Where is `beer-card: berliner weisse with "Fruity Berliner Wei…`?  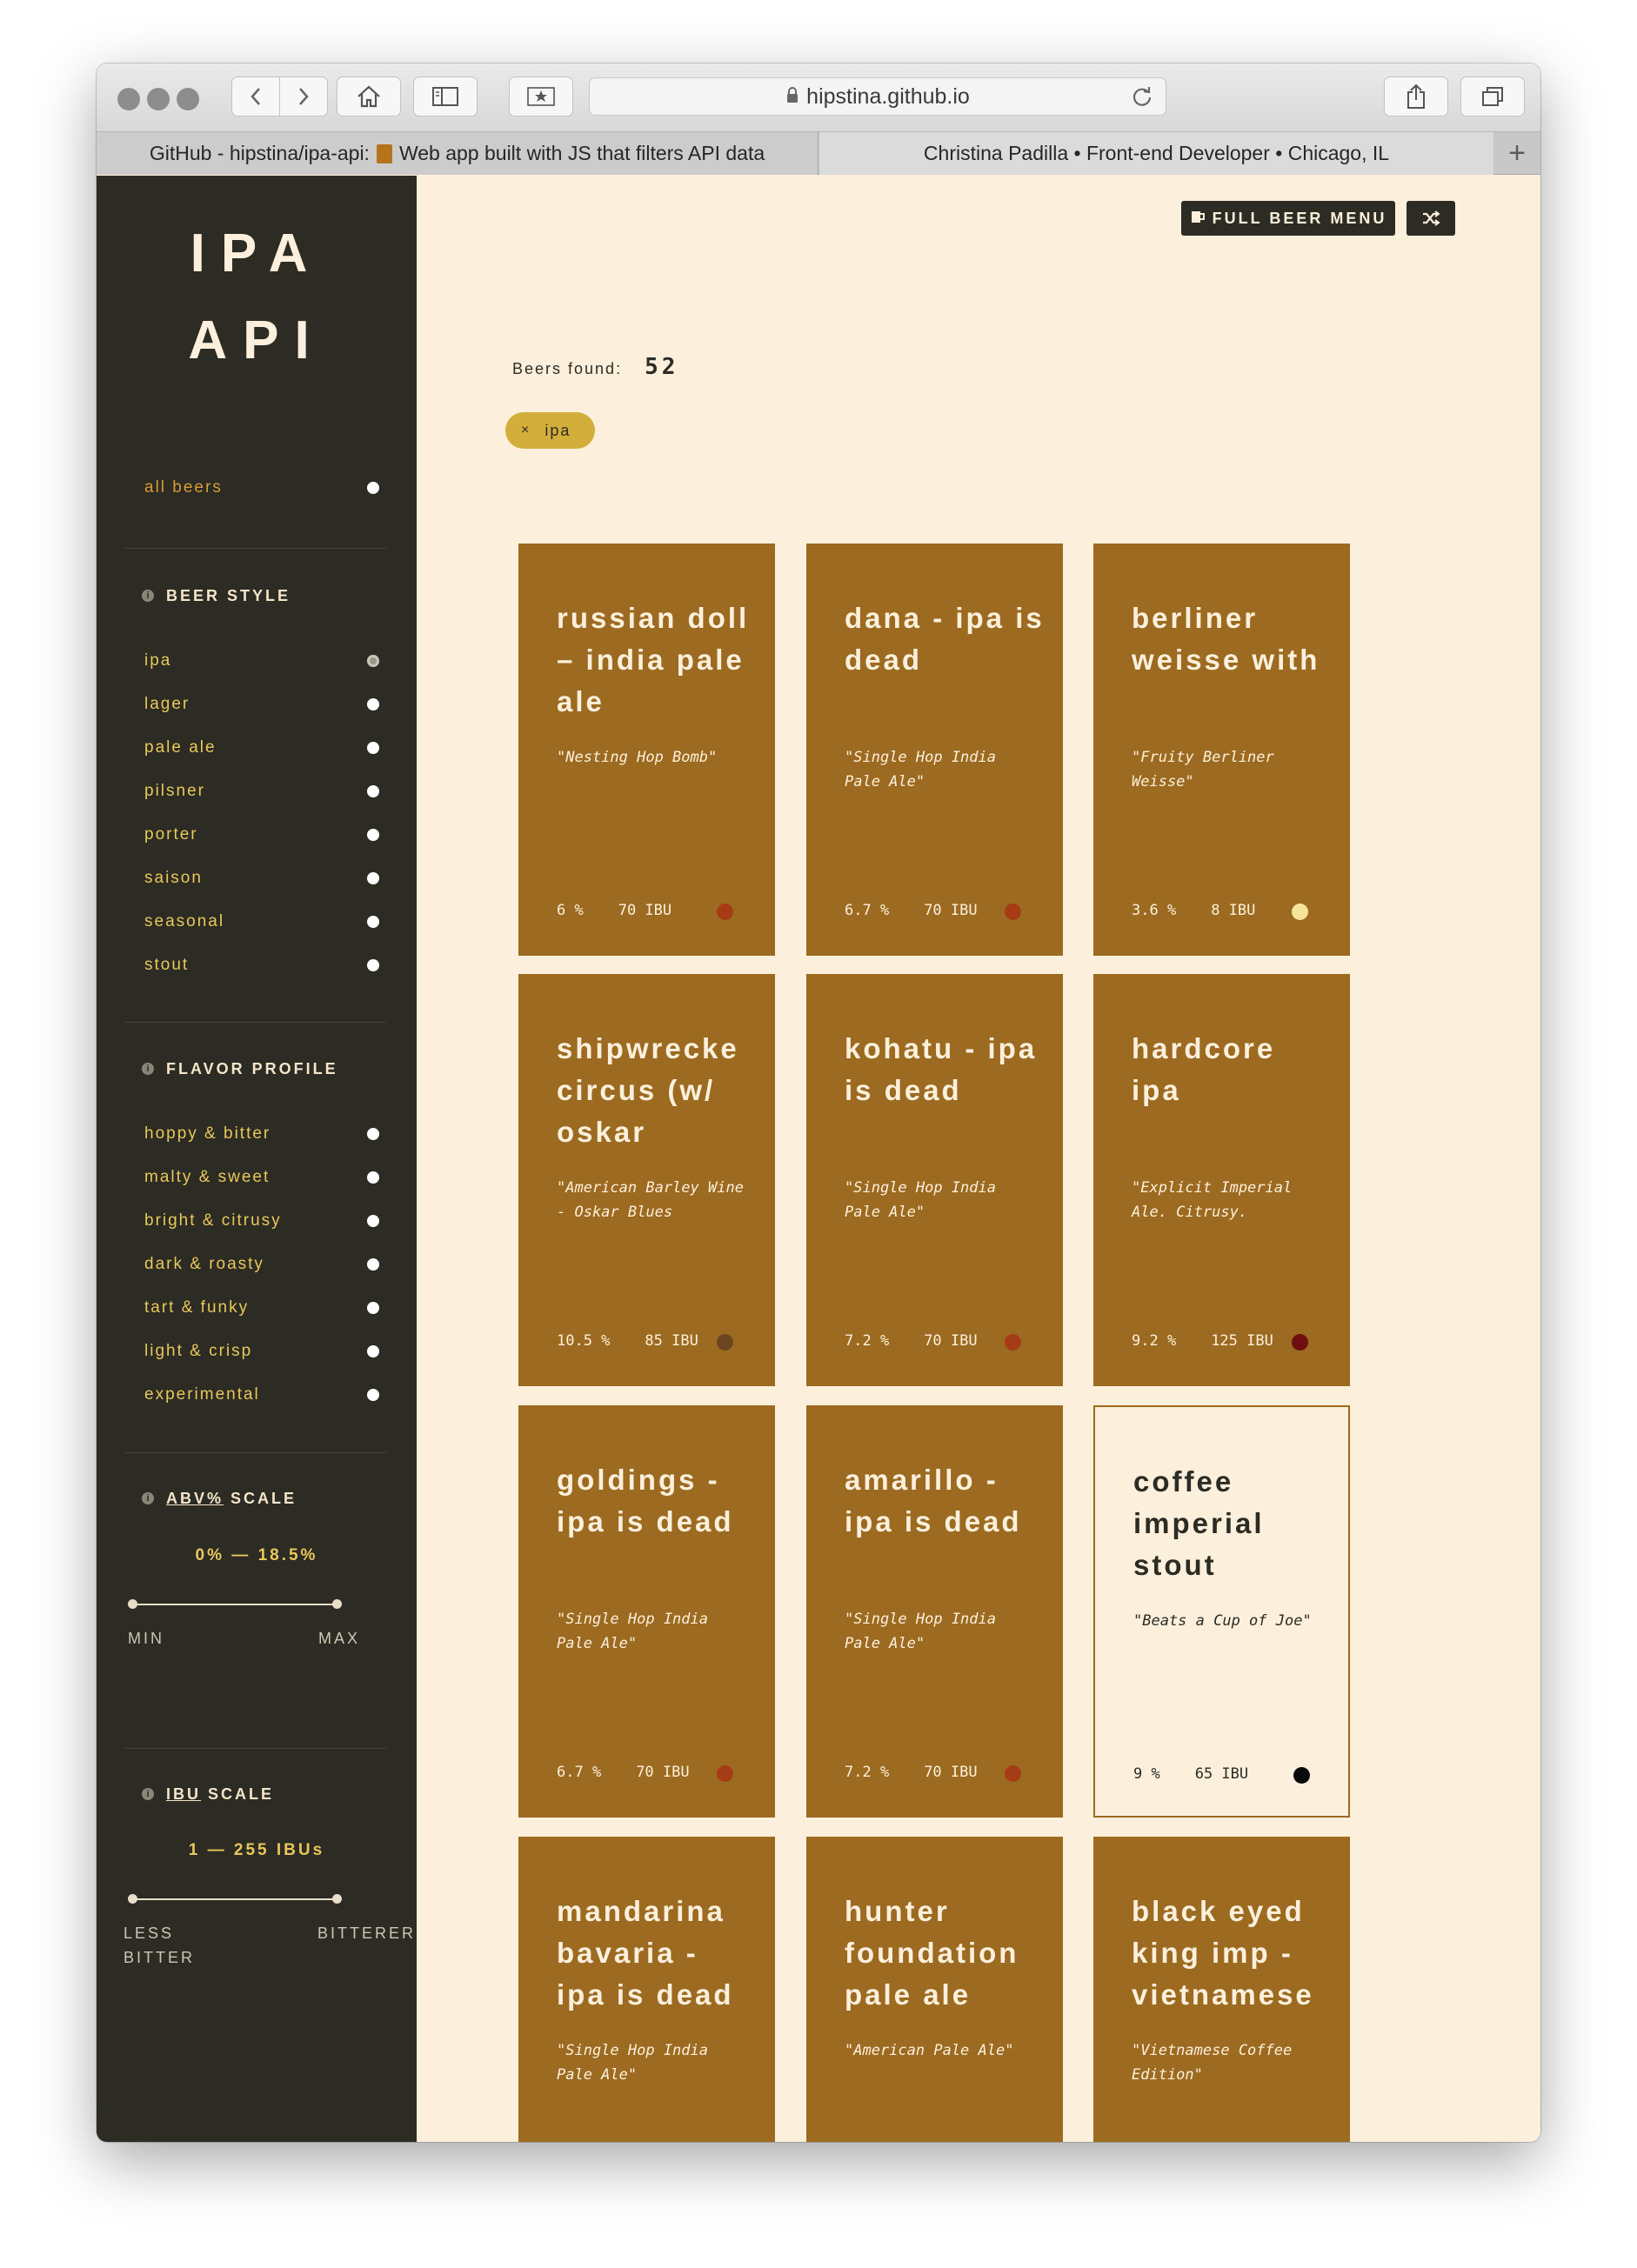
beer-card: berliner weisse with "Fruity Berliner Wei… is located at coordinates (1221, 750).